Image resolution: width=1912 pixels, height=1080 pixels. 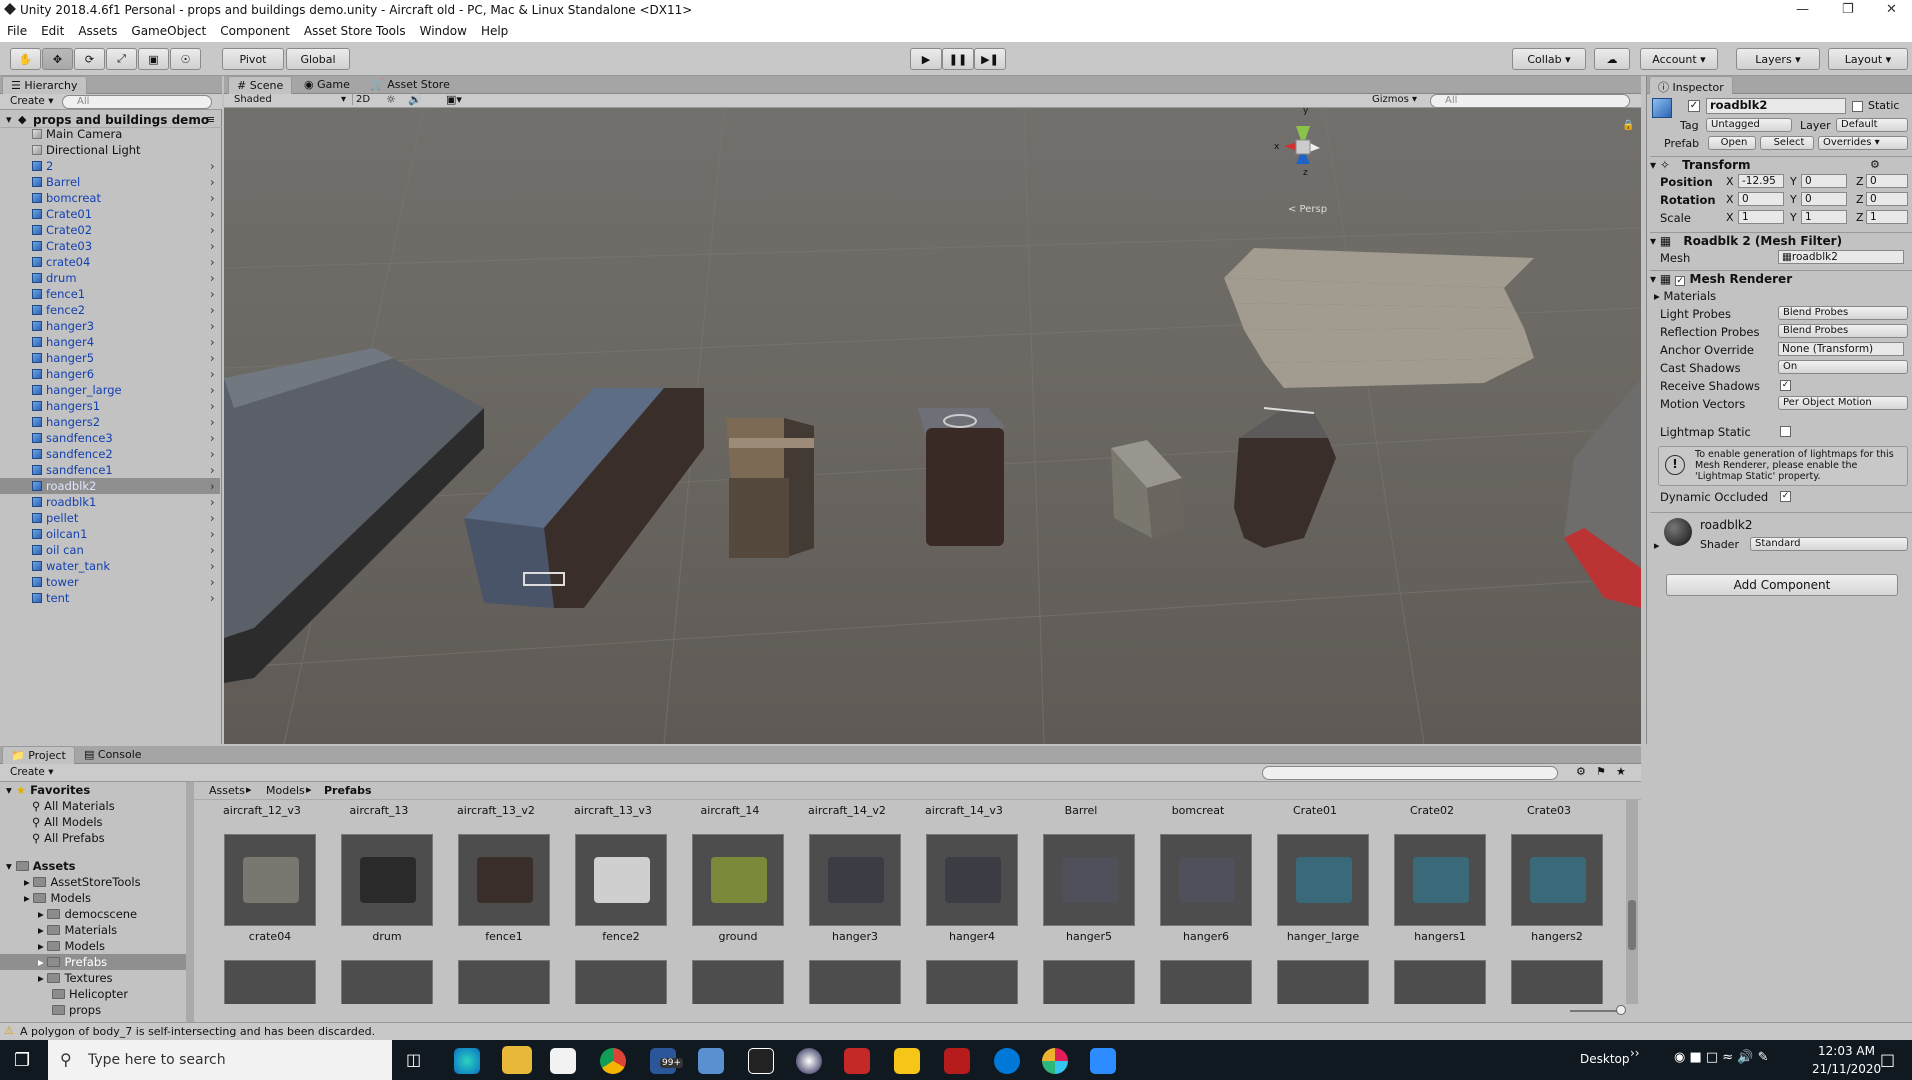 What do you see at coordinates (113, 755) in the screenshot?
I see `tab-console: ▤ Console` at bounding box center [113, 755].